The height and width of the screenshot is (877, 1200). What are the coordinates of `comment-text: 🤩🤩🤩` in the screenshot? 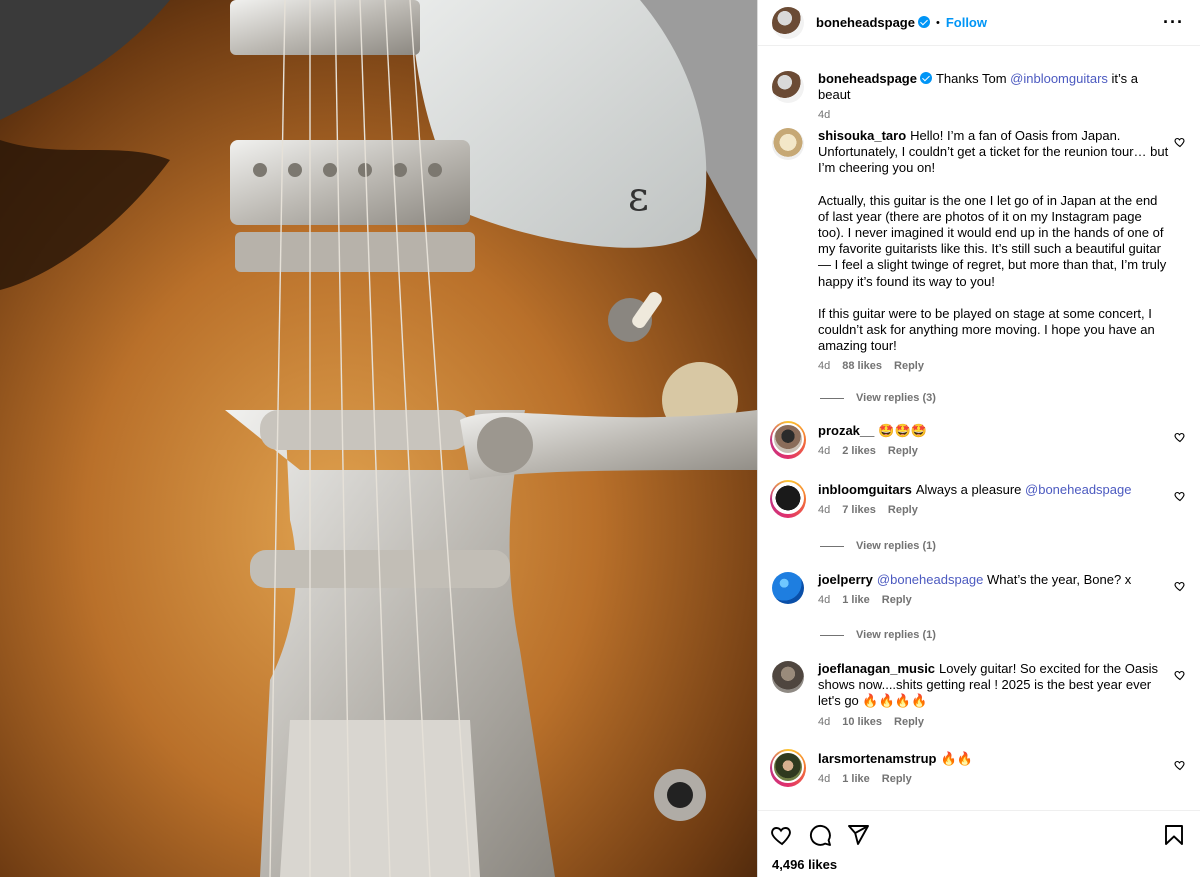 It's located at (902, 430).